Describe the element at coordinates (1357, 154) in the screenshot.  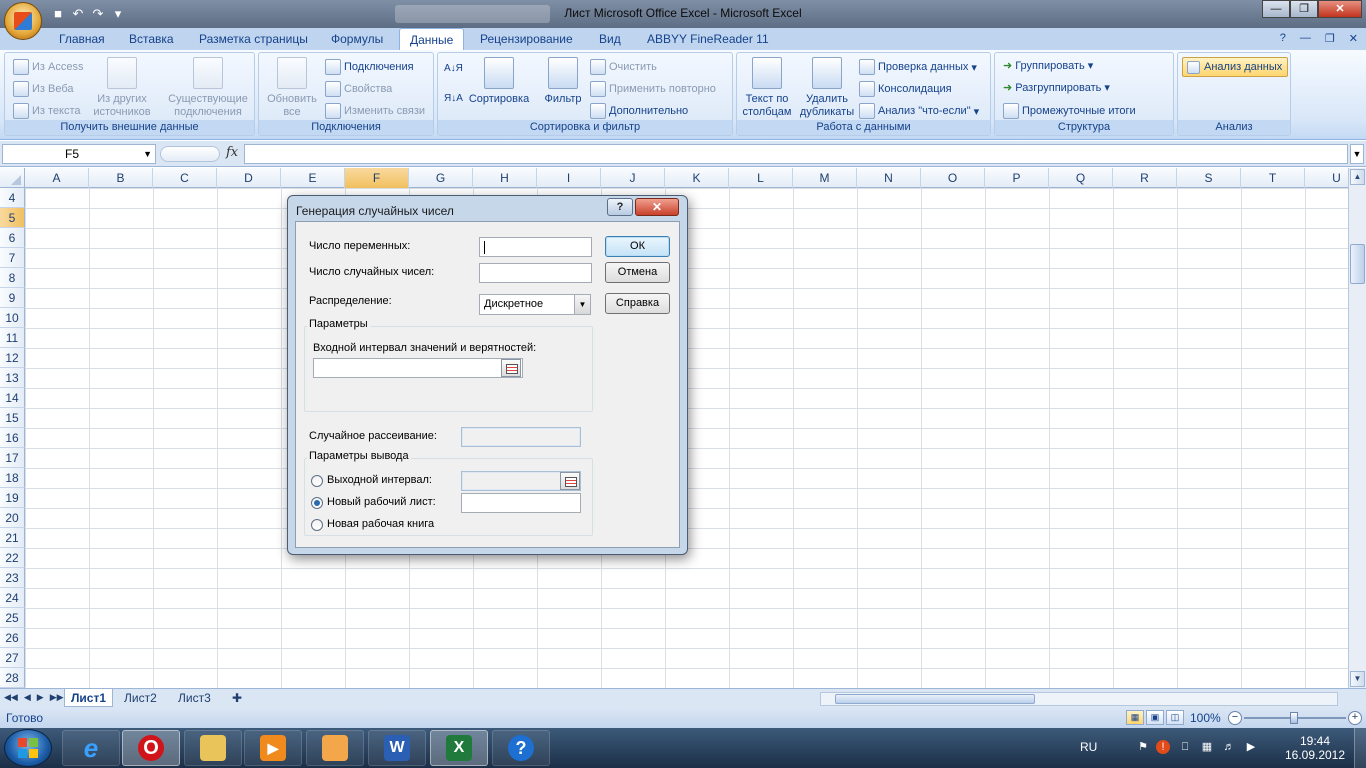
I see `expand-formula-bar-icon: ▼` at that location.